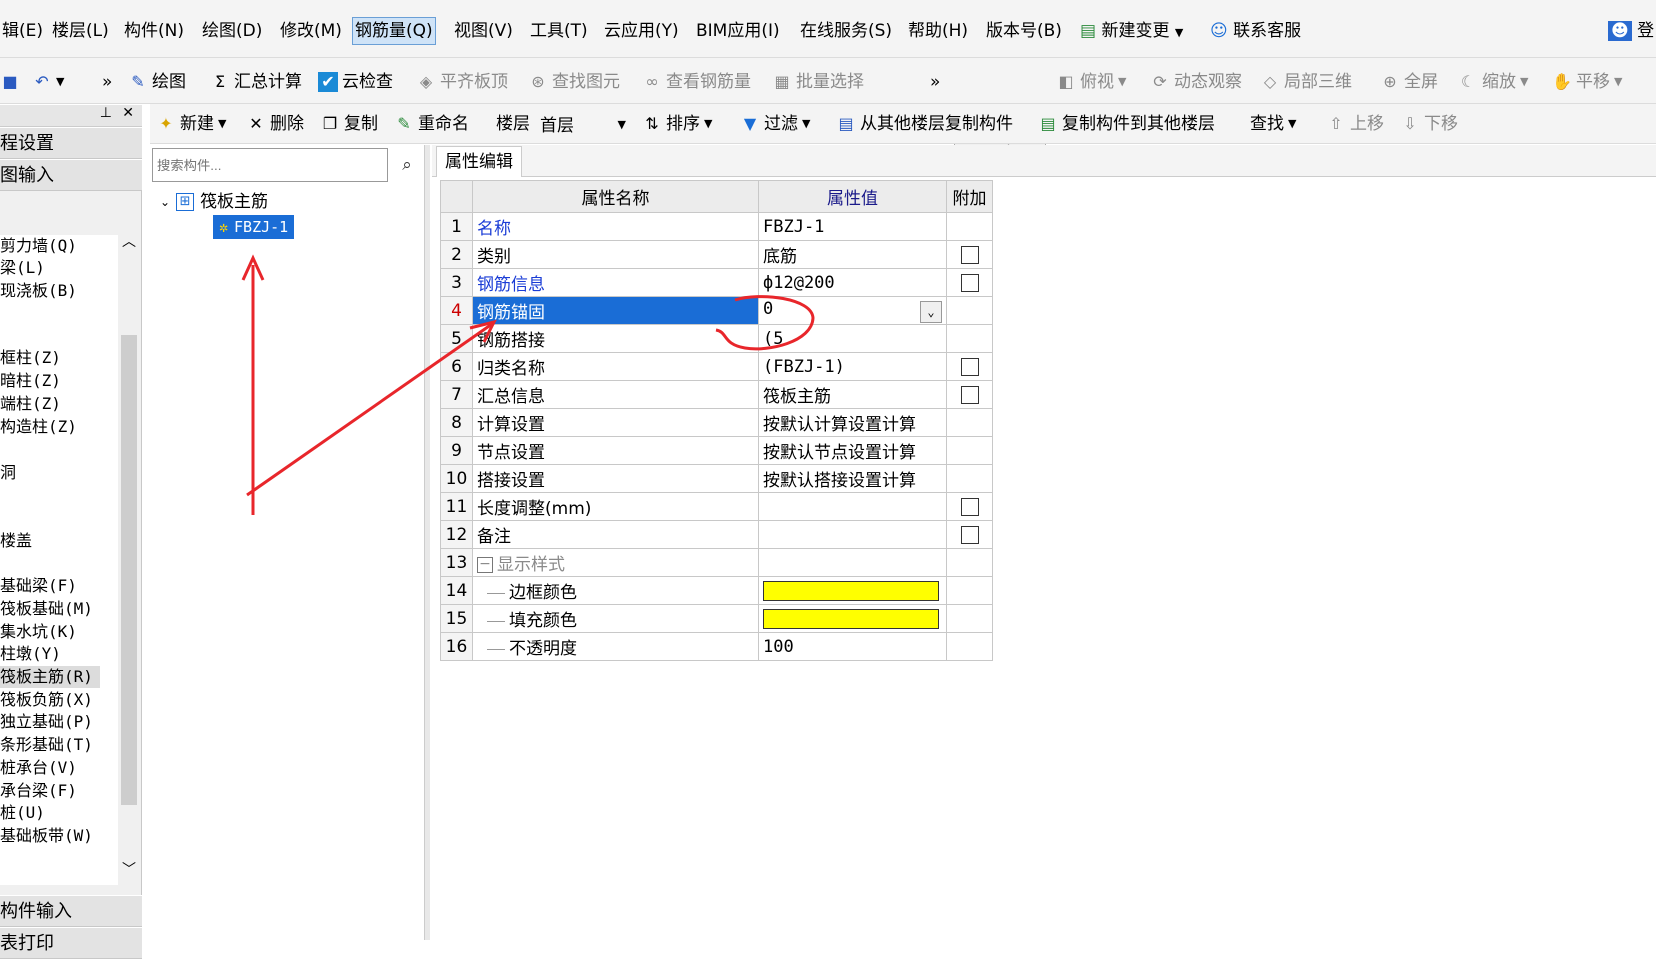  What do you see at coordinates (355, 82) in the screenshot?
I see `cloud-check-button: ✔ 云检查` at bounding box center [355, 82].